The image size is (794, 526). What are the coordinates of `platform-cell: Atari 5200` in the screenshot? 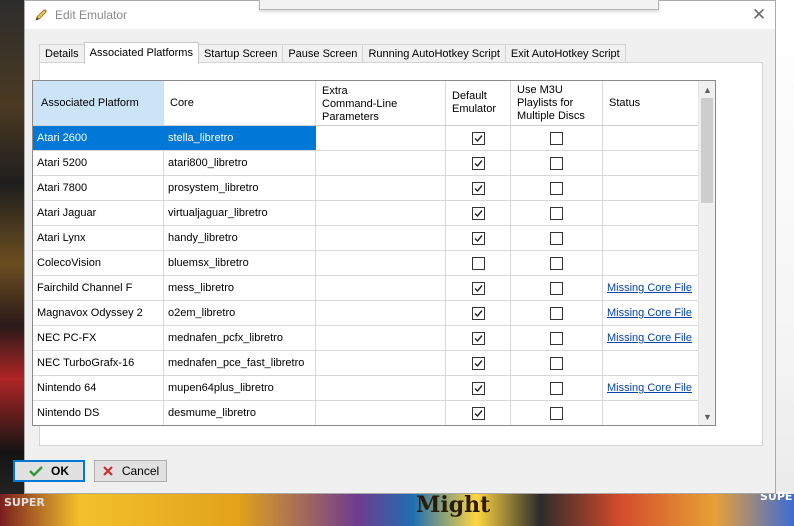 It's located at (98, 163).